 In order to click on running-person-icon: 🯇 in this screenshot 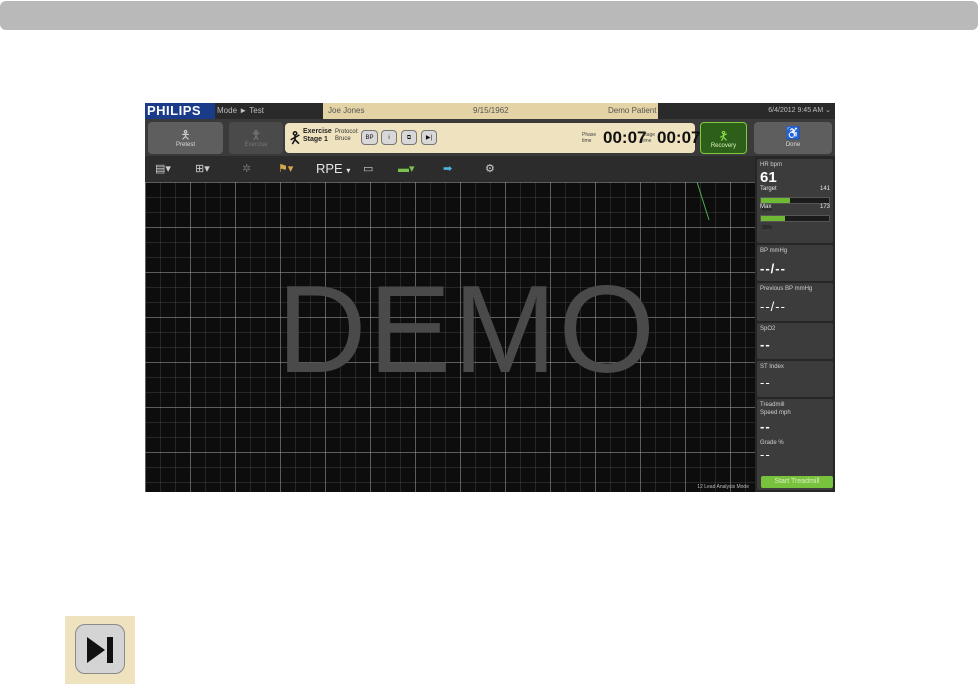, I will do `click(723, 136)`.